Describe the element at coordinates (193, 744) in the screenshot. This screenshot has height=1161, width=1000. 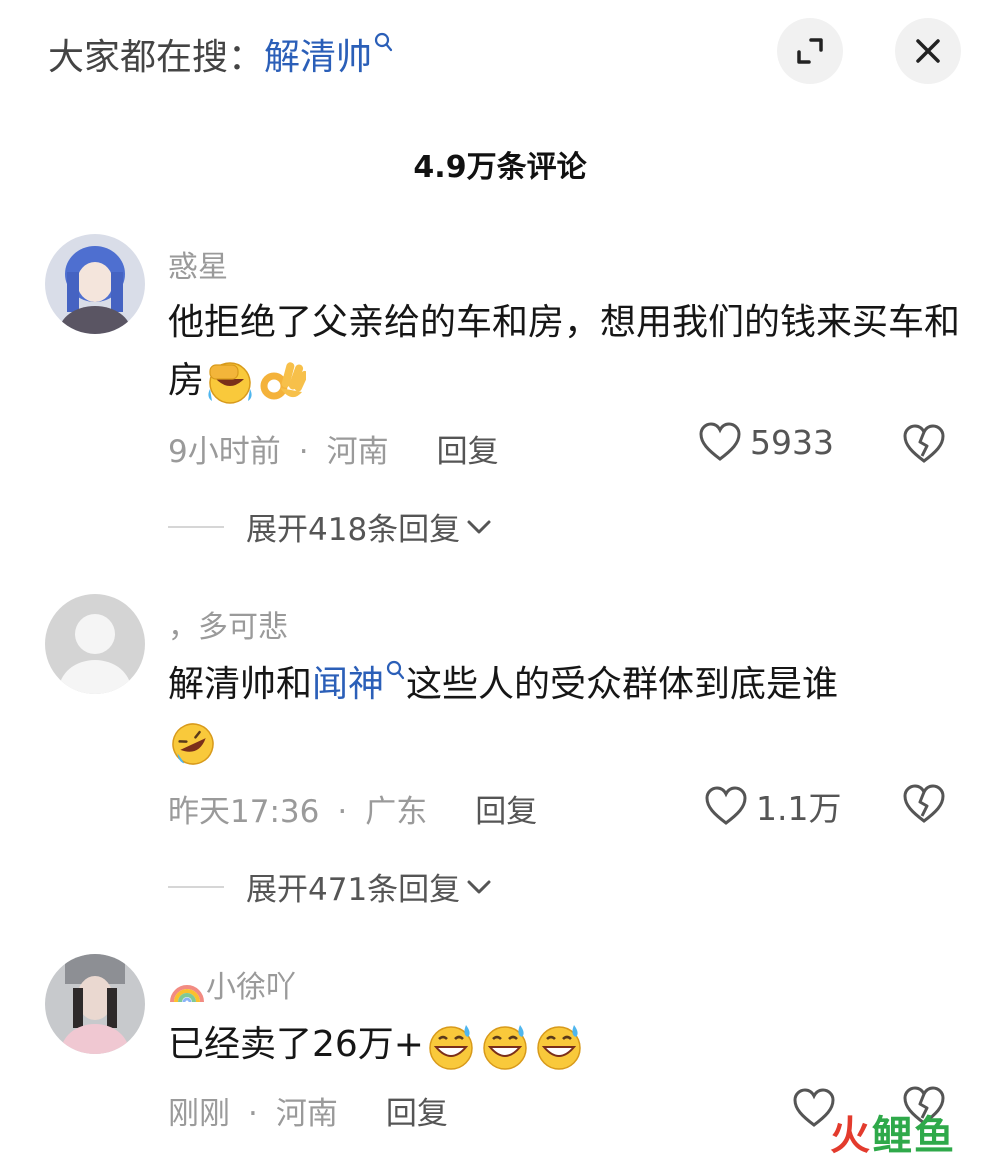
I see `rolling-laughing-emoji` at that location.